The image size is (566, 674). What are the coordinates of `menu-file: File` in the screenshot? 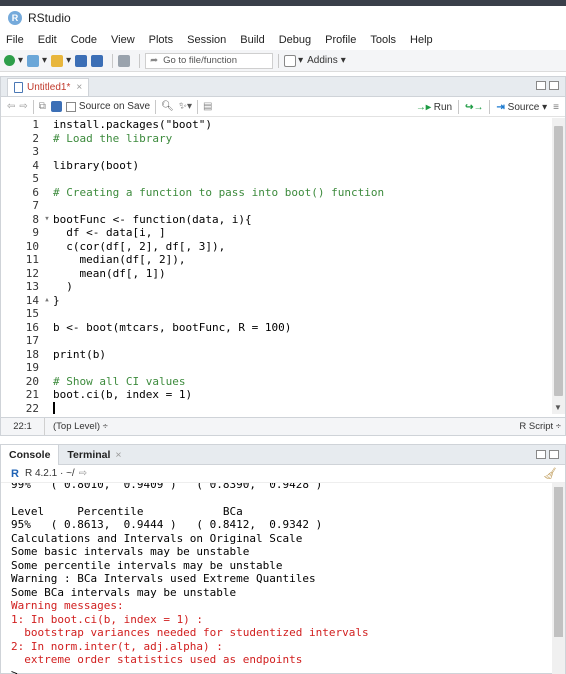 It's located at (15, 40).